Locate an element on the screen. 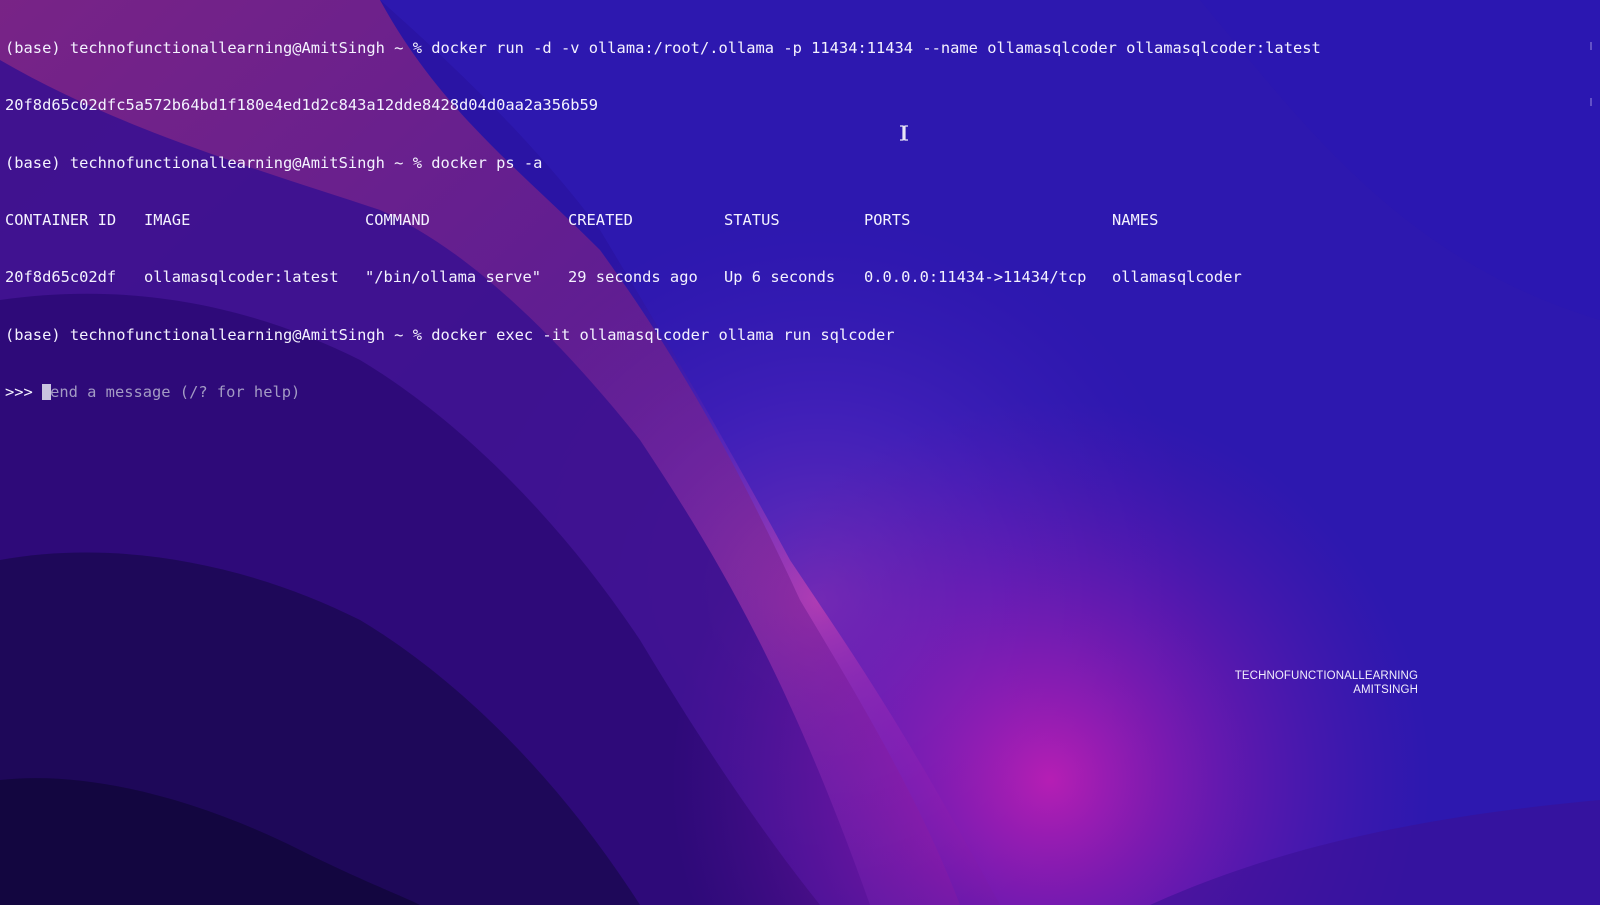  ps-header-image: IMAGE is located at coordinates (167, 220).